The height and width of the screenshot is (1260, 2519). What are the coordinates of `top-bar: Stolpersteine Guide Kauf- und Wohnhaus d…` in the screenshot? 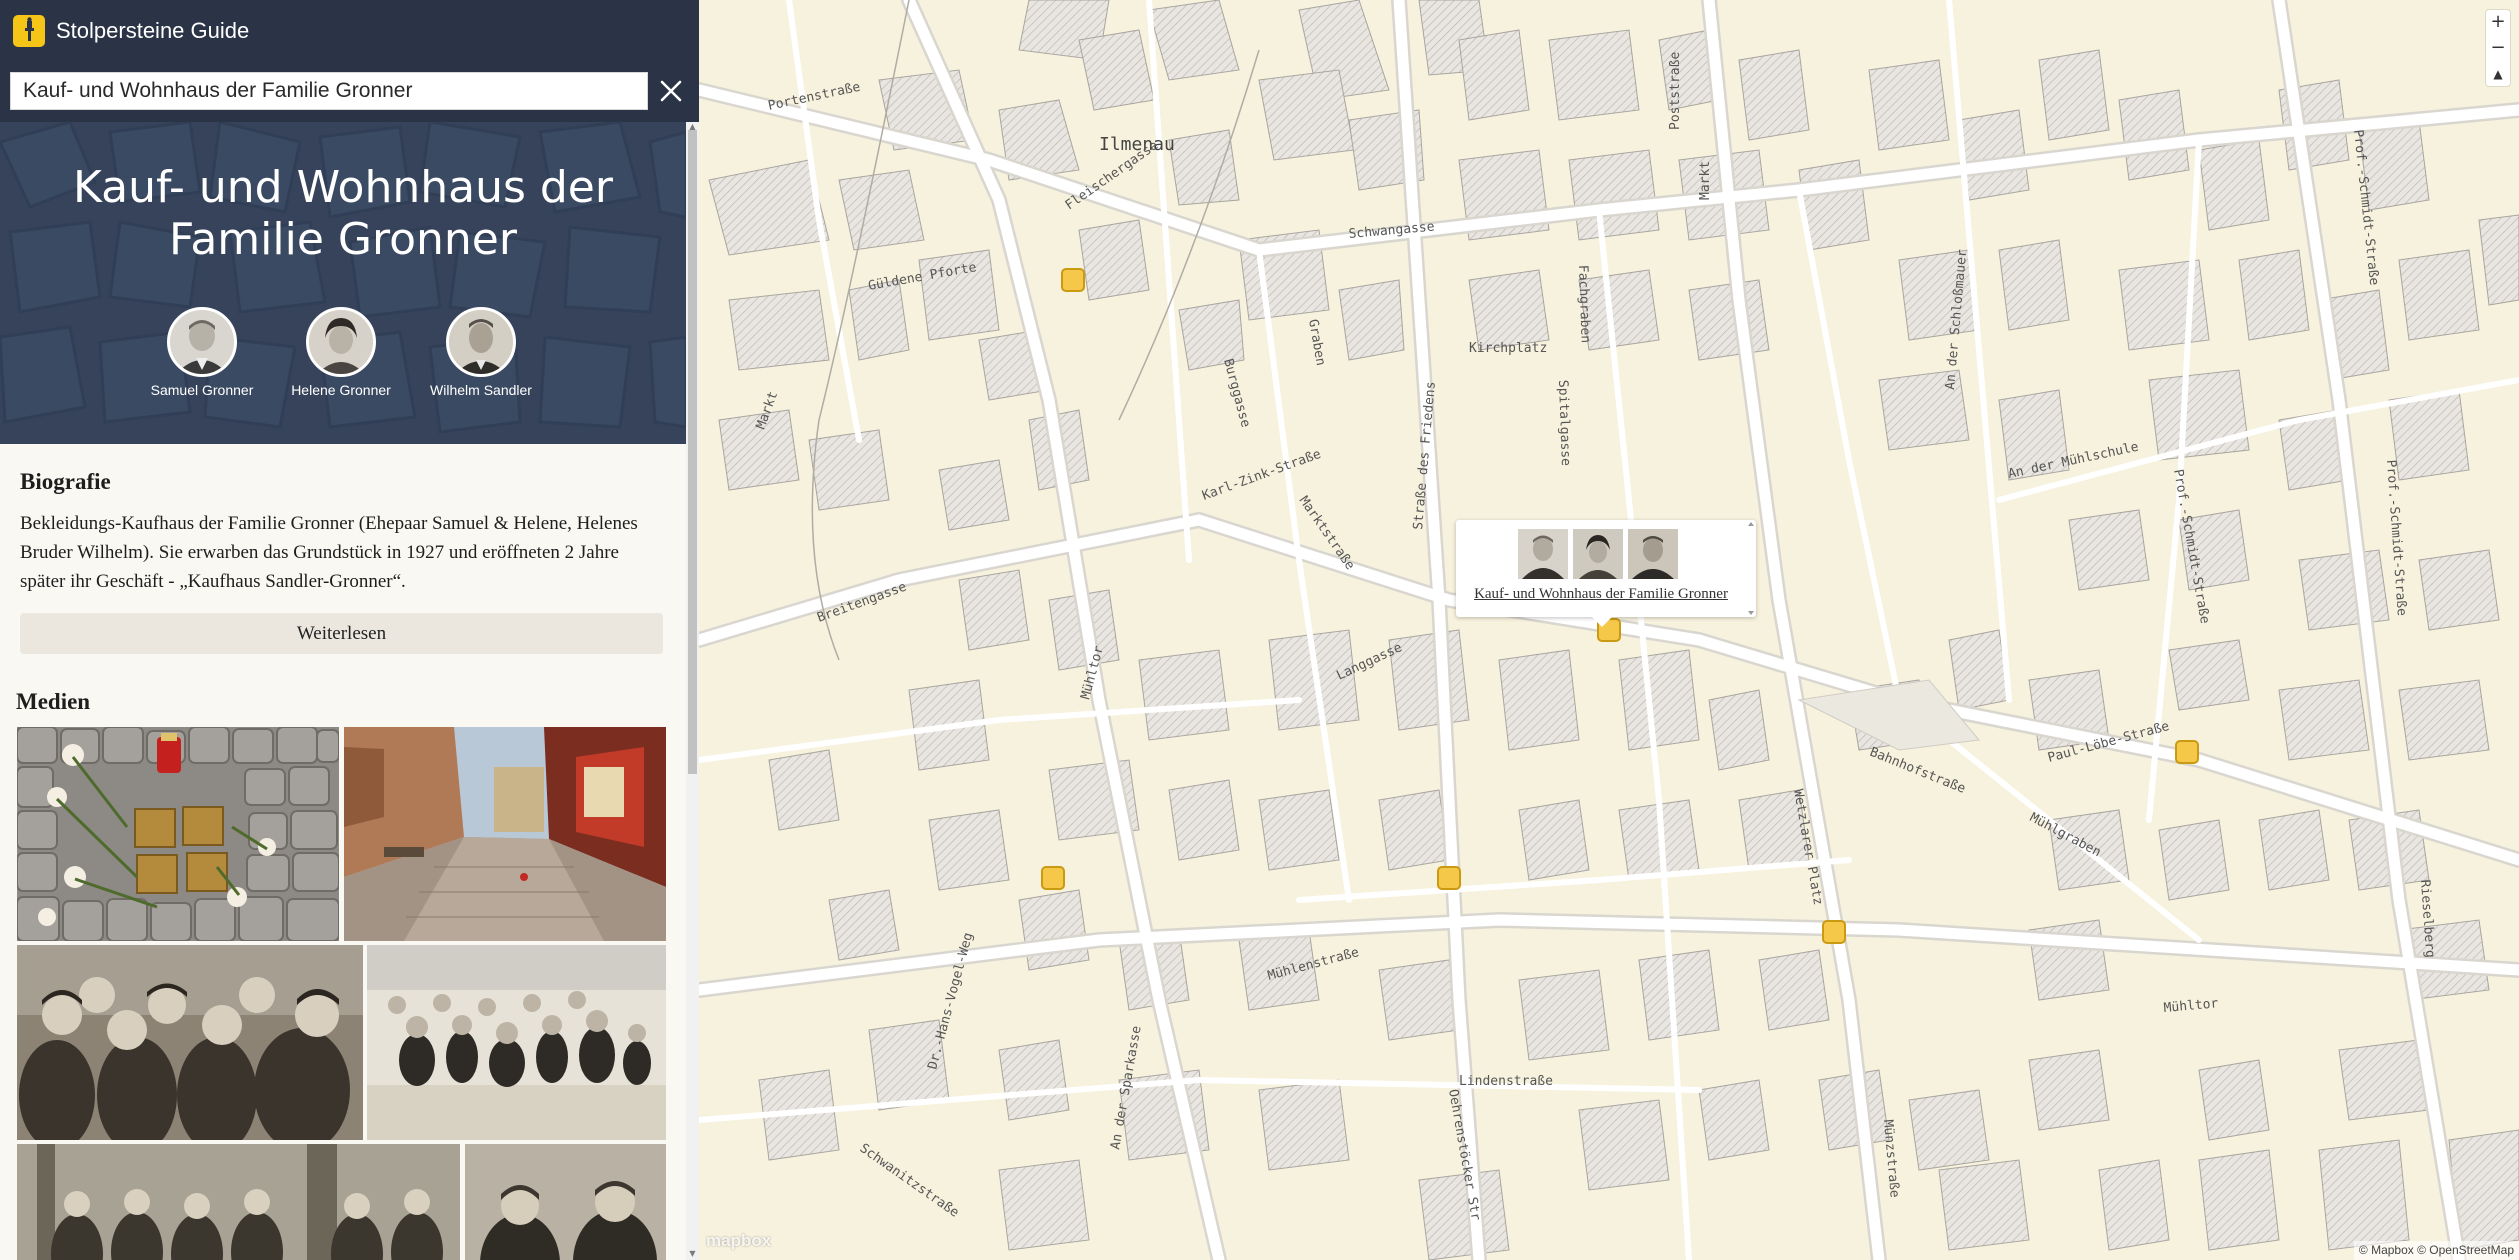 It's located at (349, 61).